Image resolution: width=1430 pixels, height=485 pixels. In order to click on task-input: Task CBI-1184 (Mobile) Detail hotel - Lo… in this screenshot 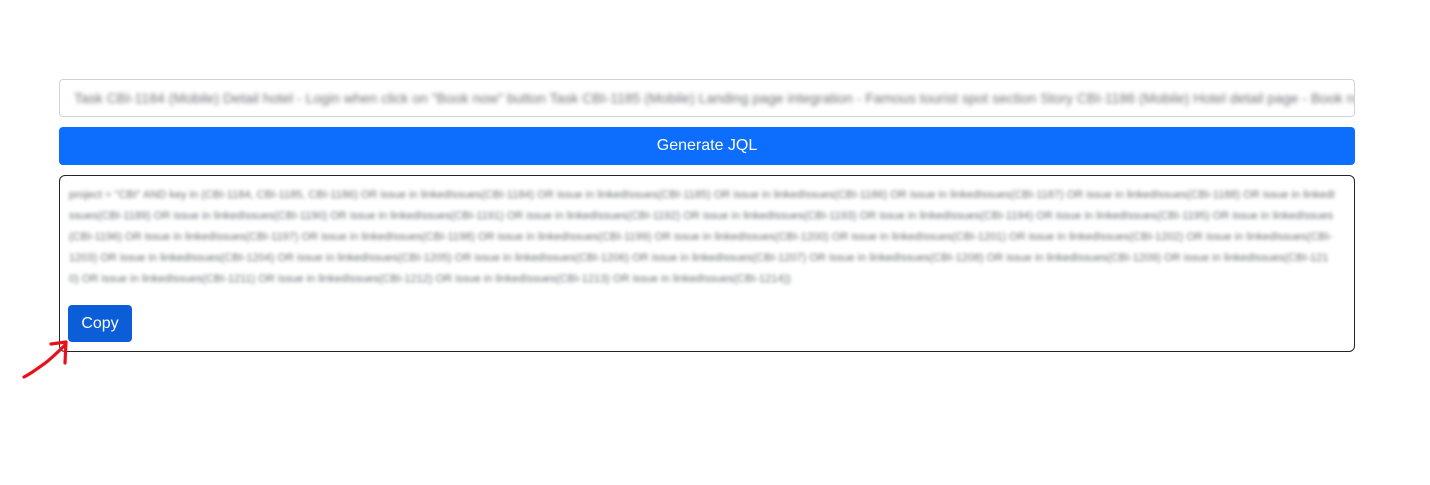, I will do `click(707, 98)`.